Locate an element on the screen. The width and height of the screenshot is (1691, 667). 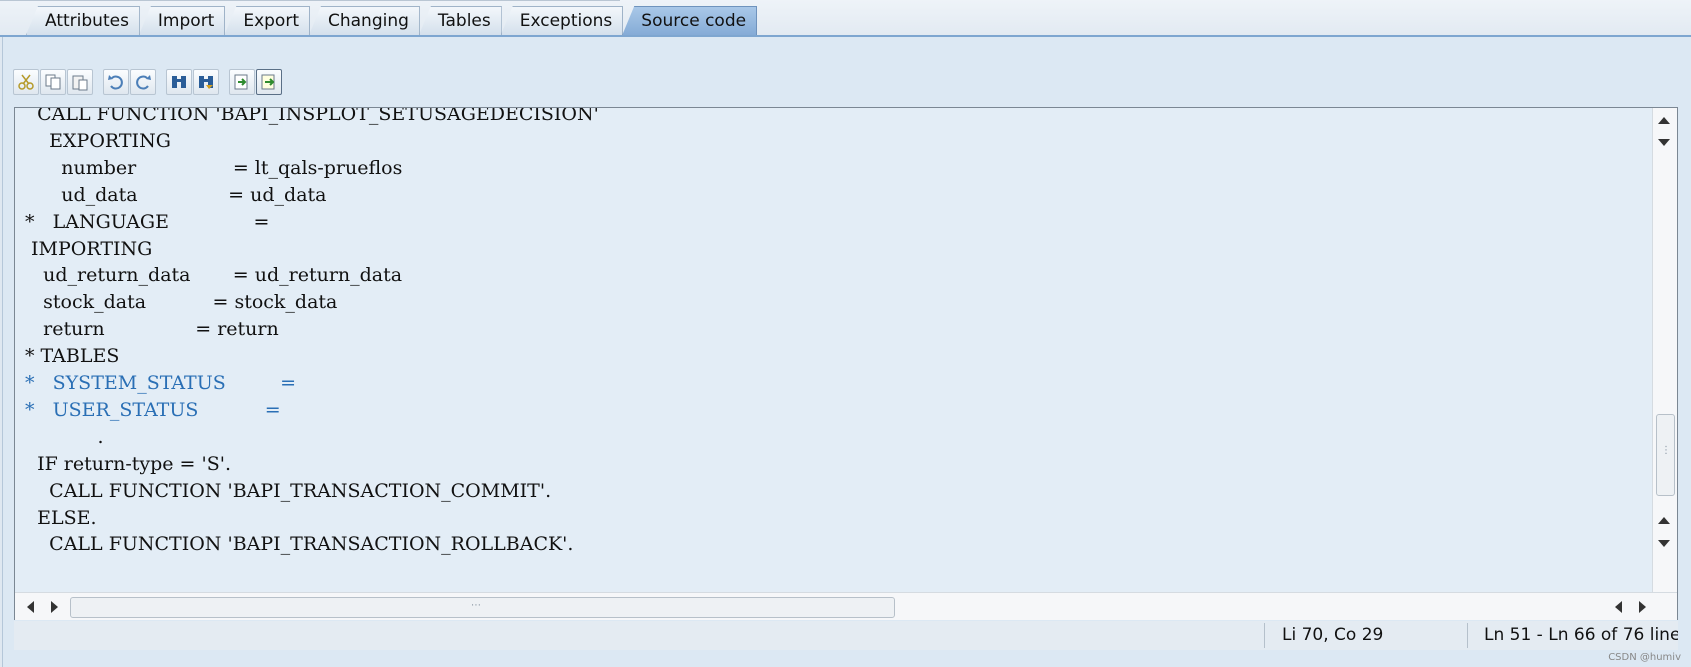
code-line: * USER_STATUS = is located at coordinates (153, 409).